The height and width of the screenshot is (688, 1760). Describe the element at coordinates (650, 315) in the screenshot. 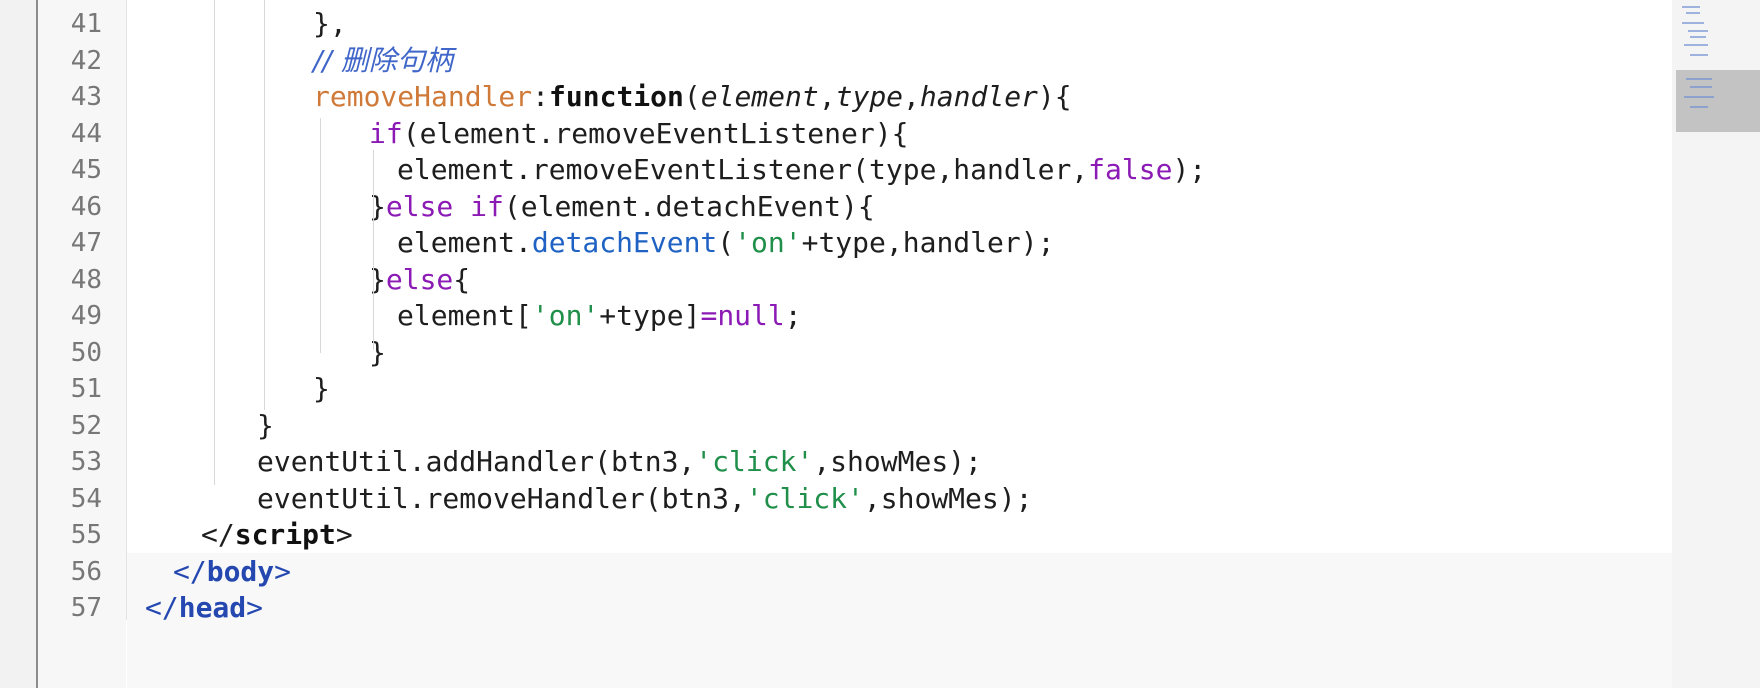

I see `code-token: +type]` at that location.